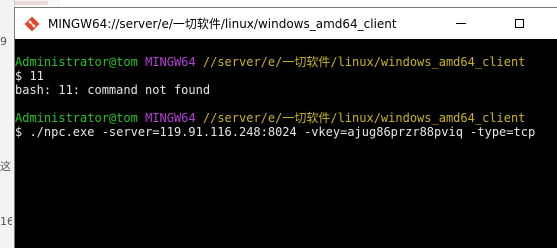 The height and width of the screenshot is (248, 557). I want to click on background-text-fragment: 这, so click(5, 167).